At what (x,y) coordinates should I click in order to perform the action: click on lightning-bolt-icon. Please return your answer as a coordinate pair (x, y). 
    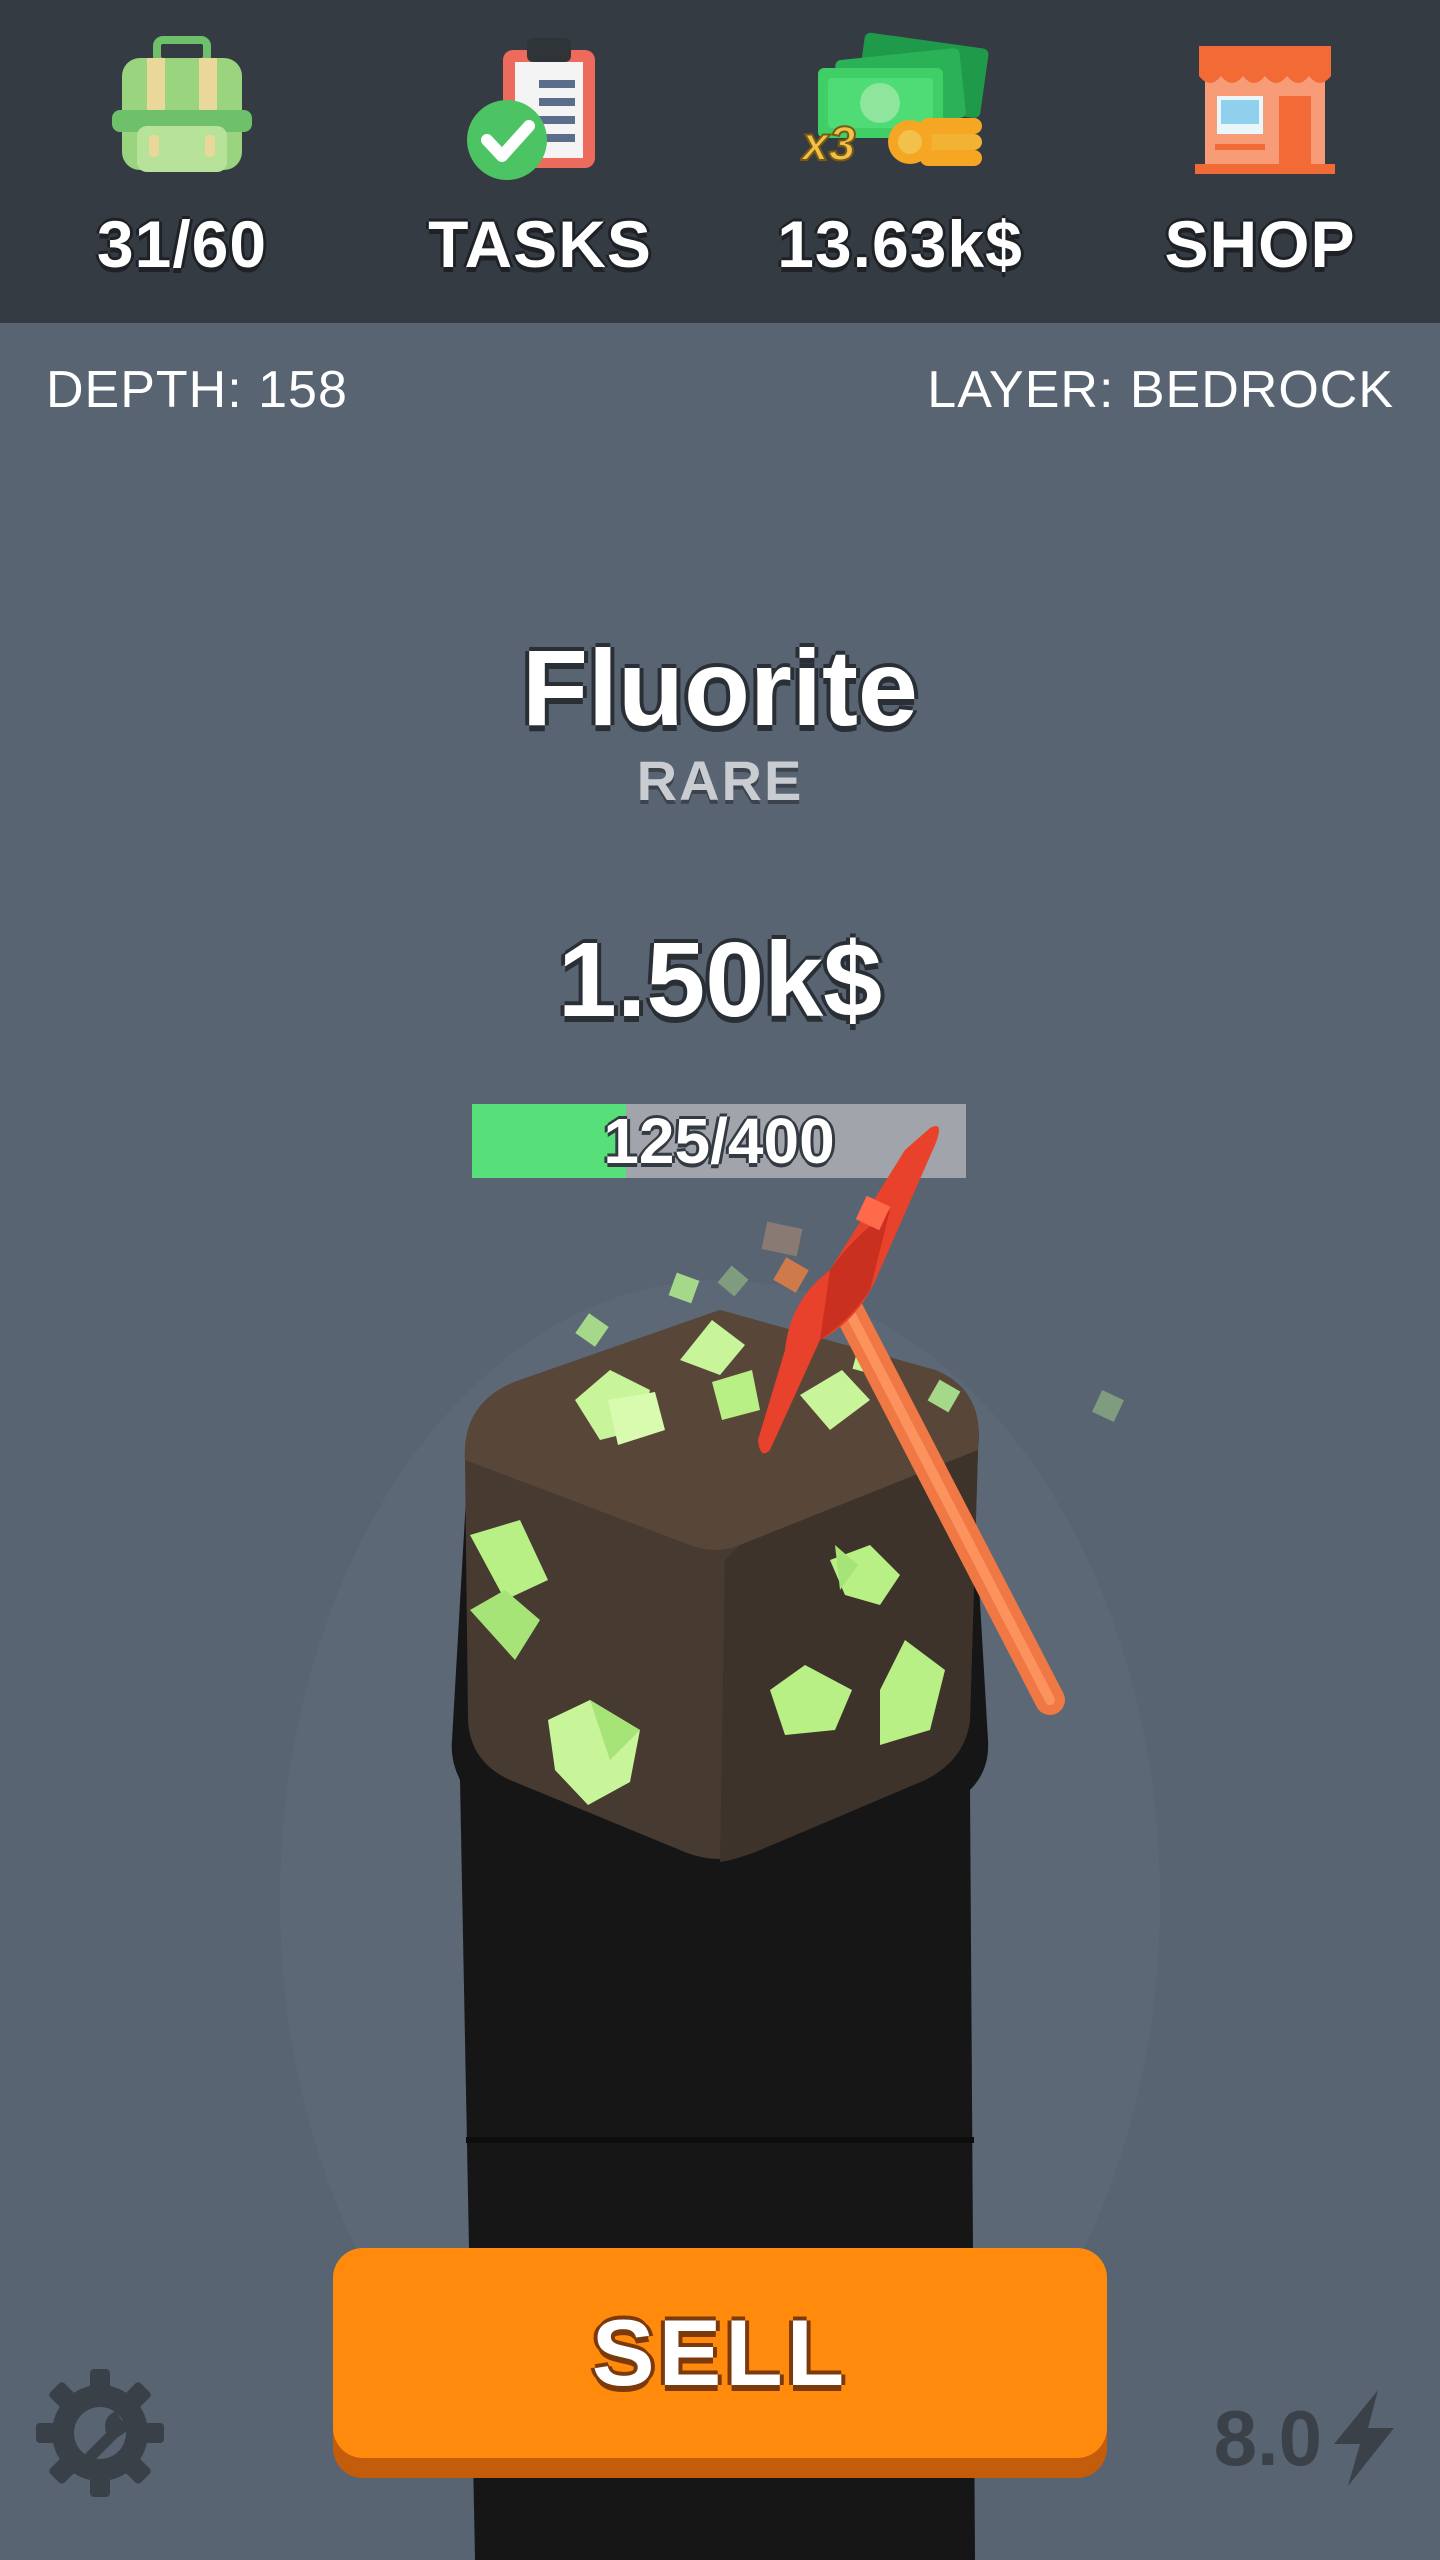
    Looking at the image, I should click on (1364, 2438).